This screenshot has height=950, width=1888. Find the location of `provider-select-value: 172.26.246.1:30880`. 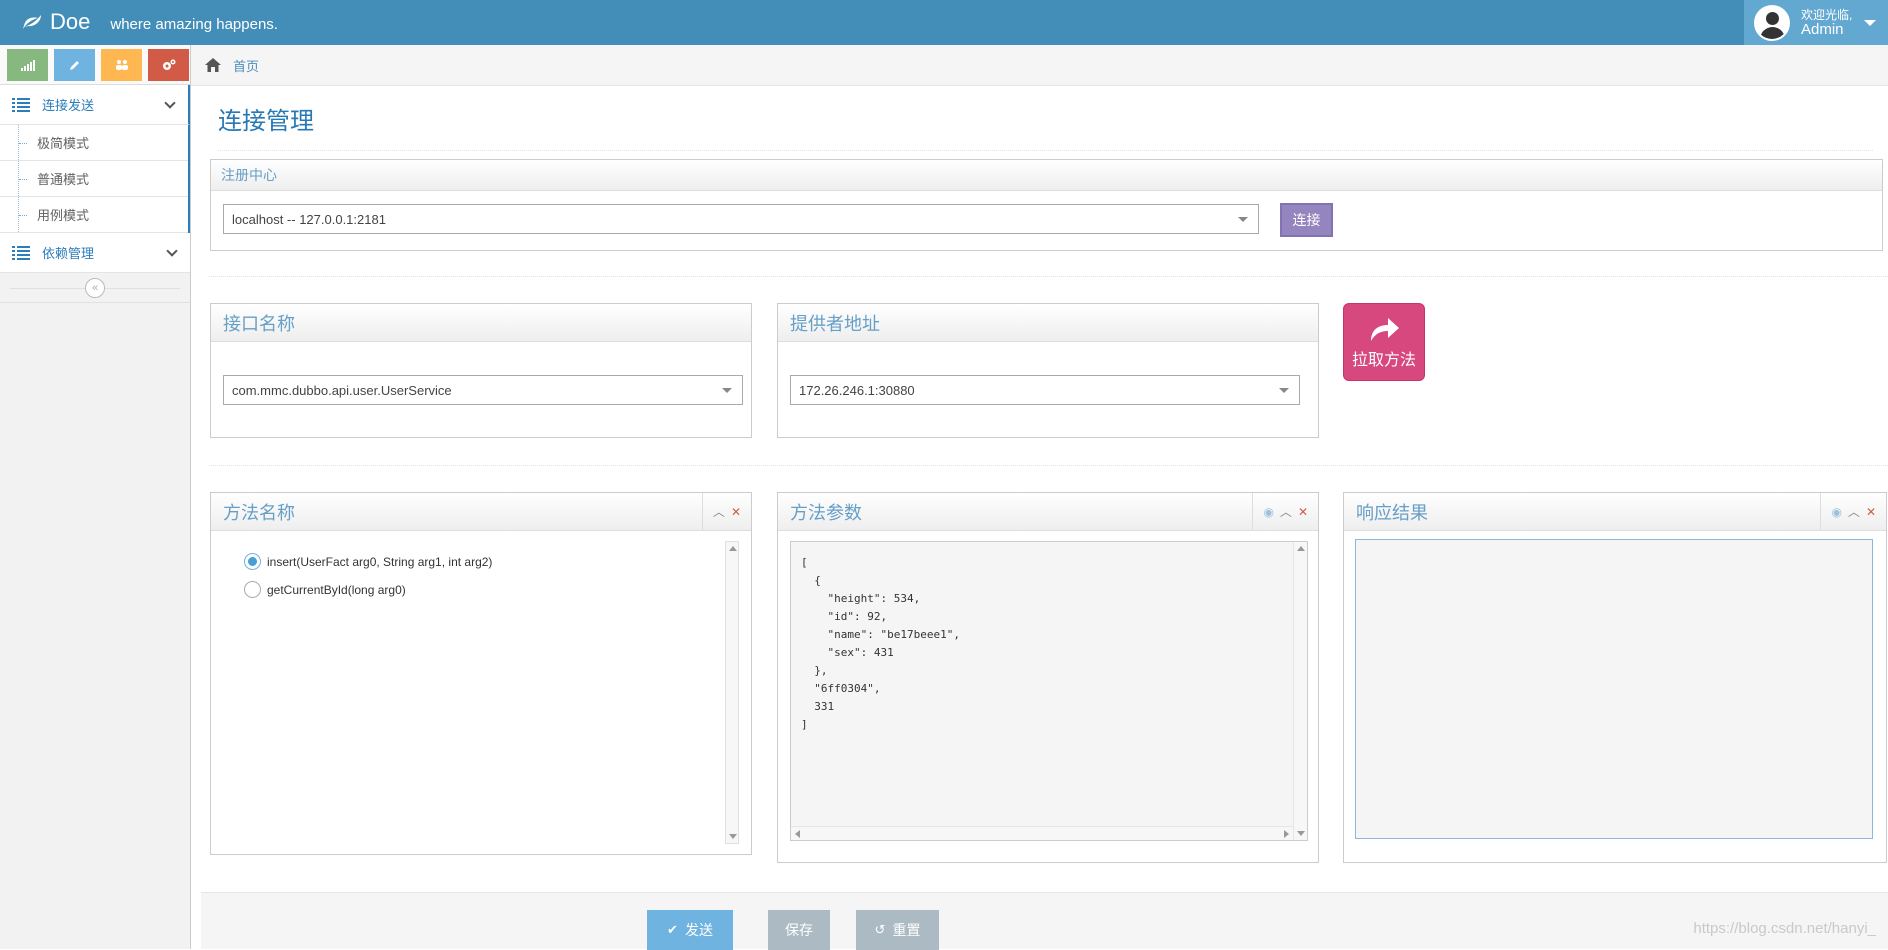

provider-select-value: 172.26.246.1:30880 is located at coordinates (857, 390).